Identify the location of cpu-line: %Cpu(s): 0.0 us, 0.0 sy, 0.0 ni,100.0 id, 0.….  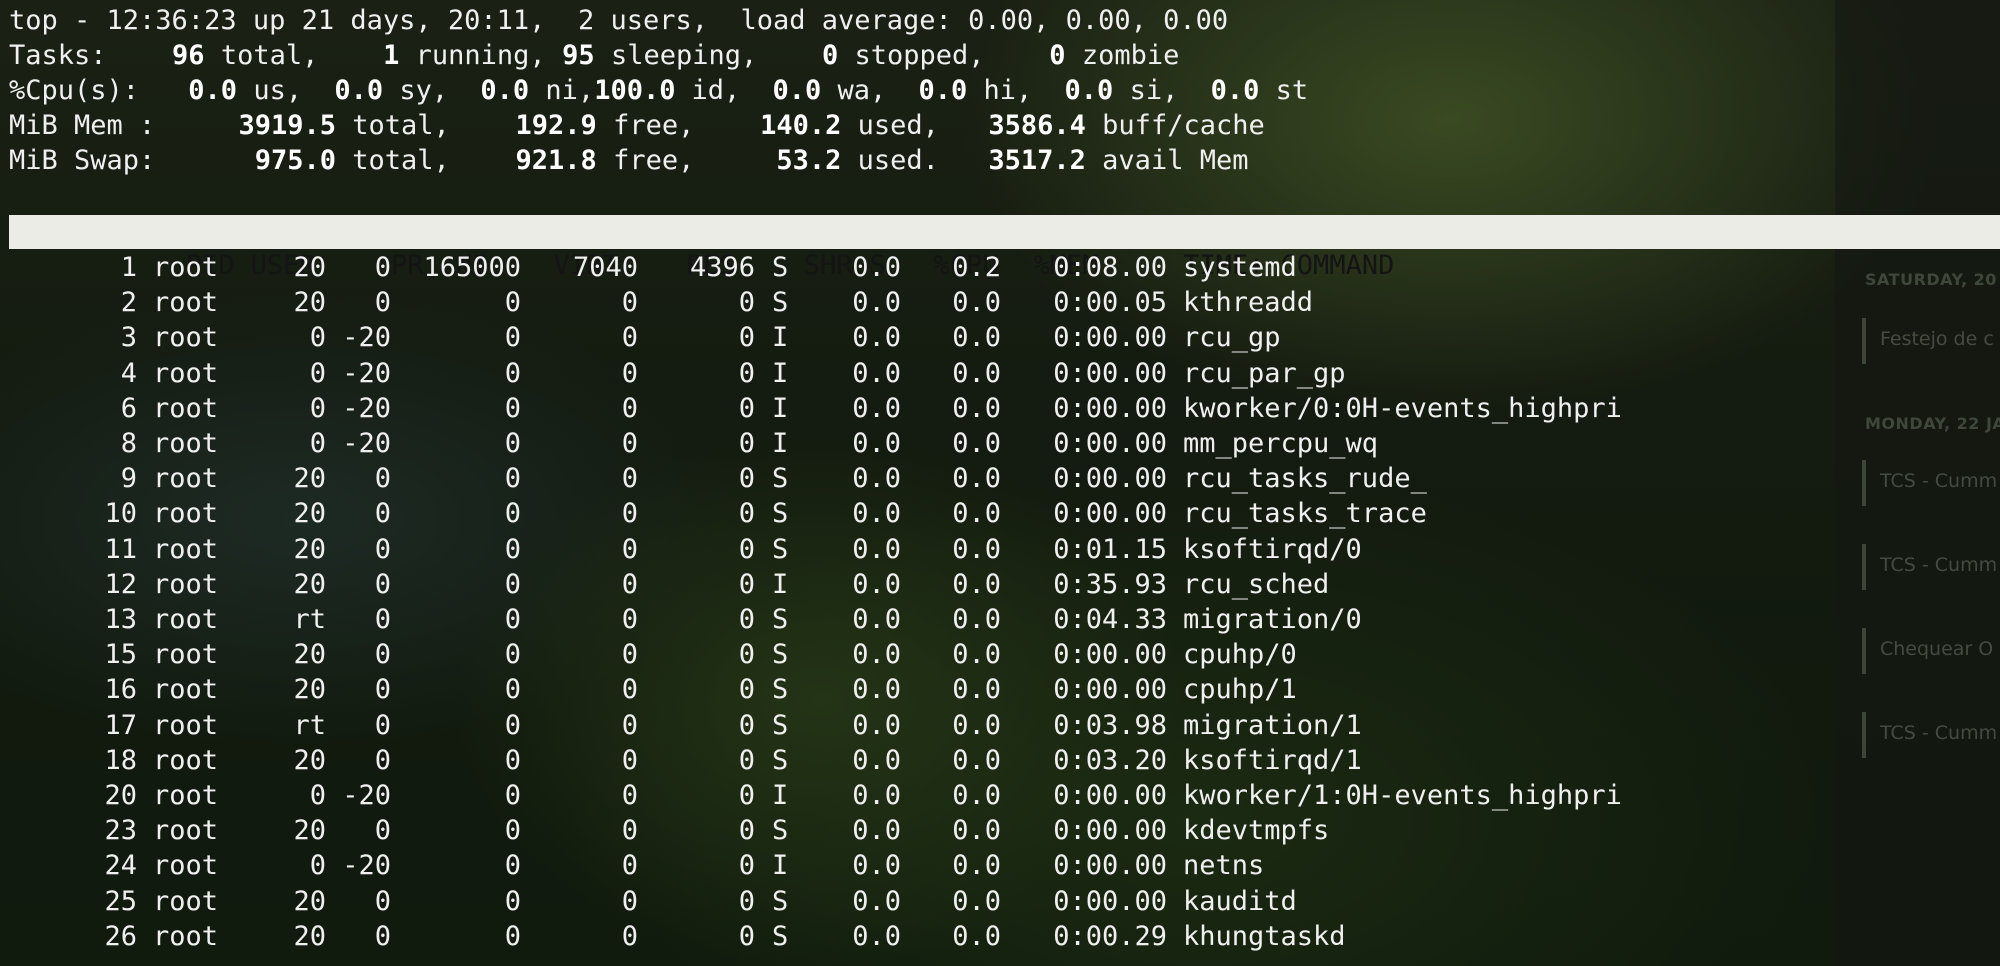
(658, 90).